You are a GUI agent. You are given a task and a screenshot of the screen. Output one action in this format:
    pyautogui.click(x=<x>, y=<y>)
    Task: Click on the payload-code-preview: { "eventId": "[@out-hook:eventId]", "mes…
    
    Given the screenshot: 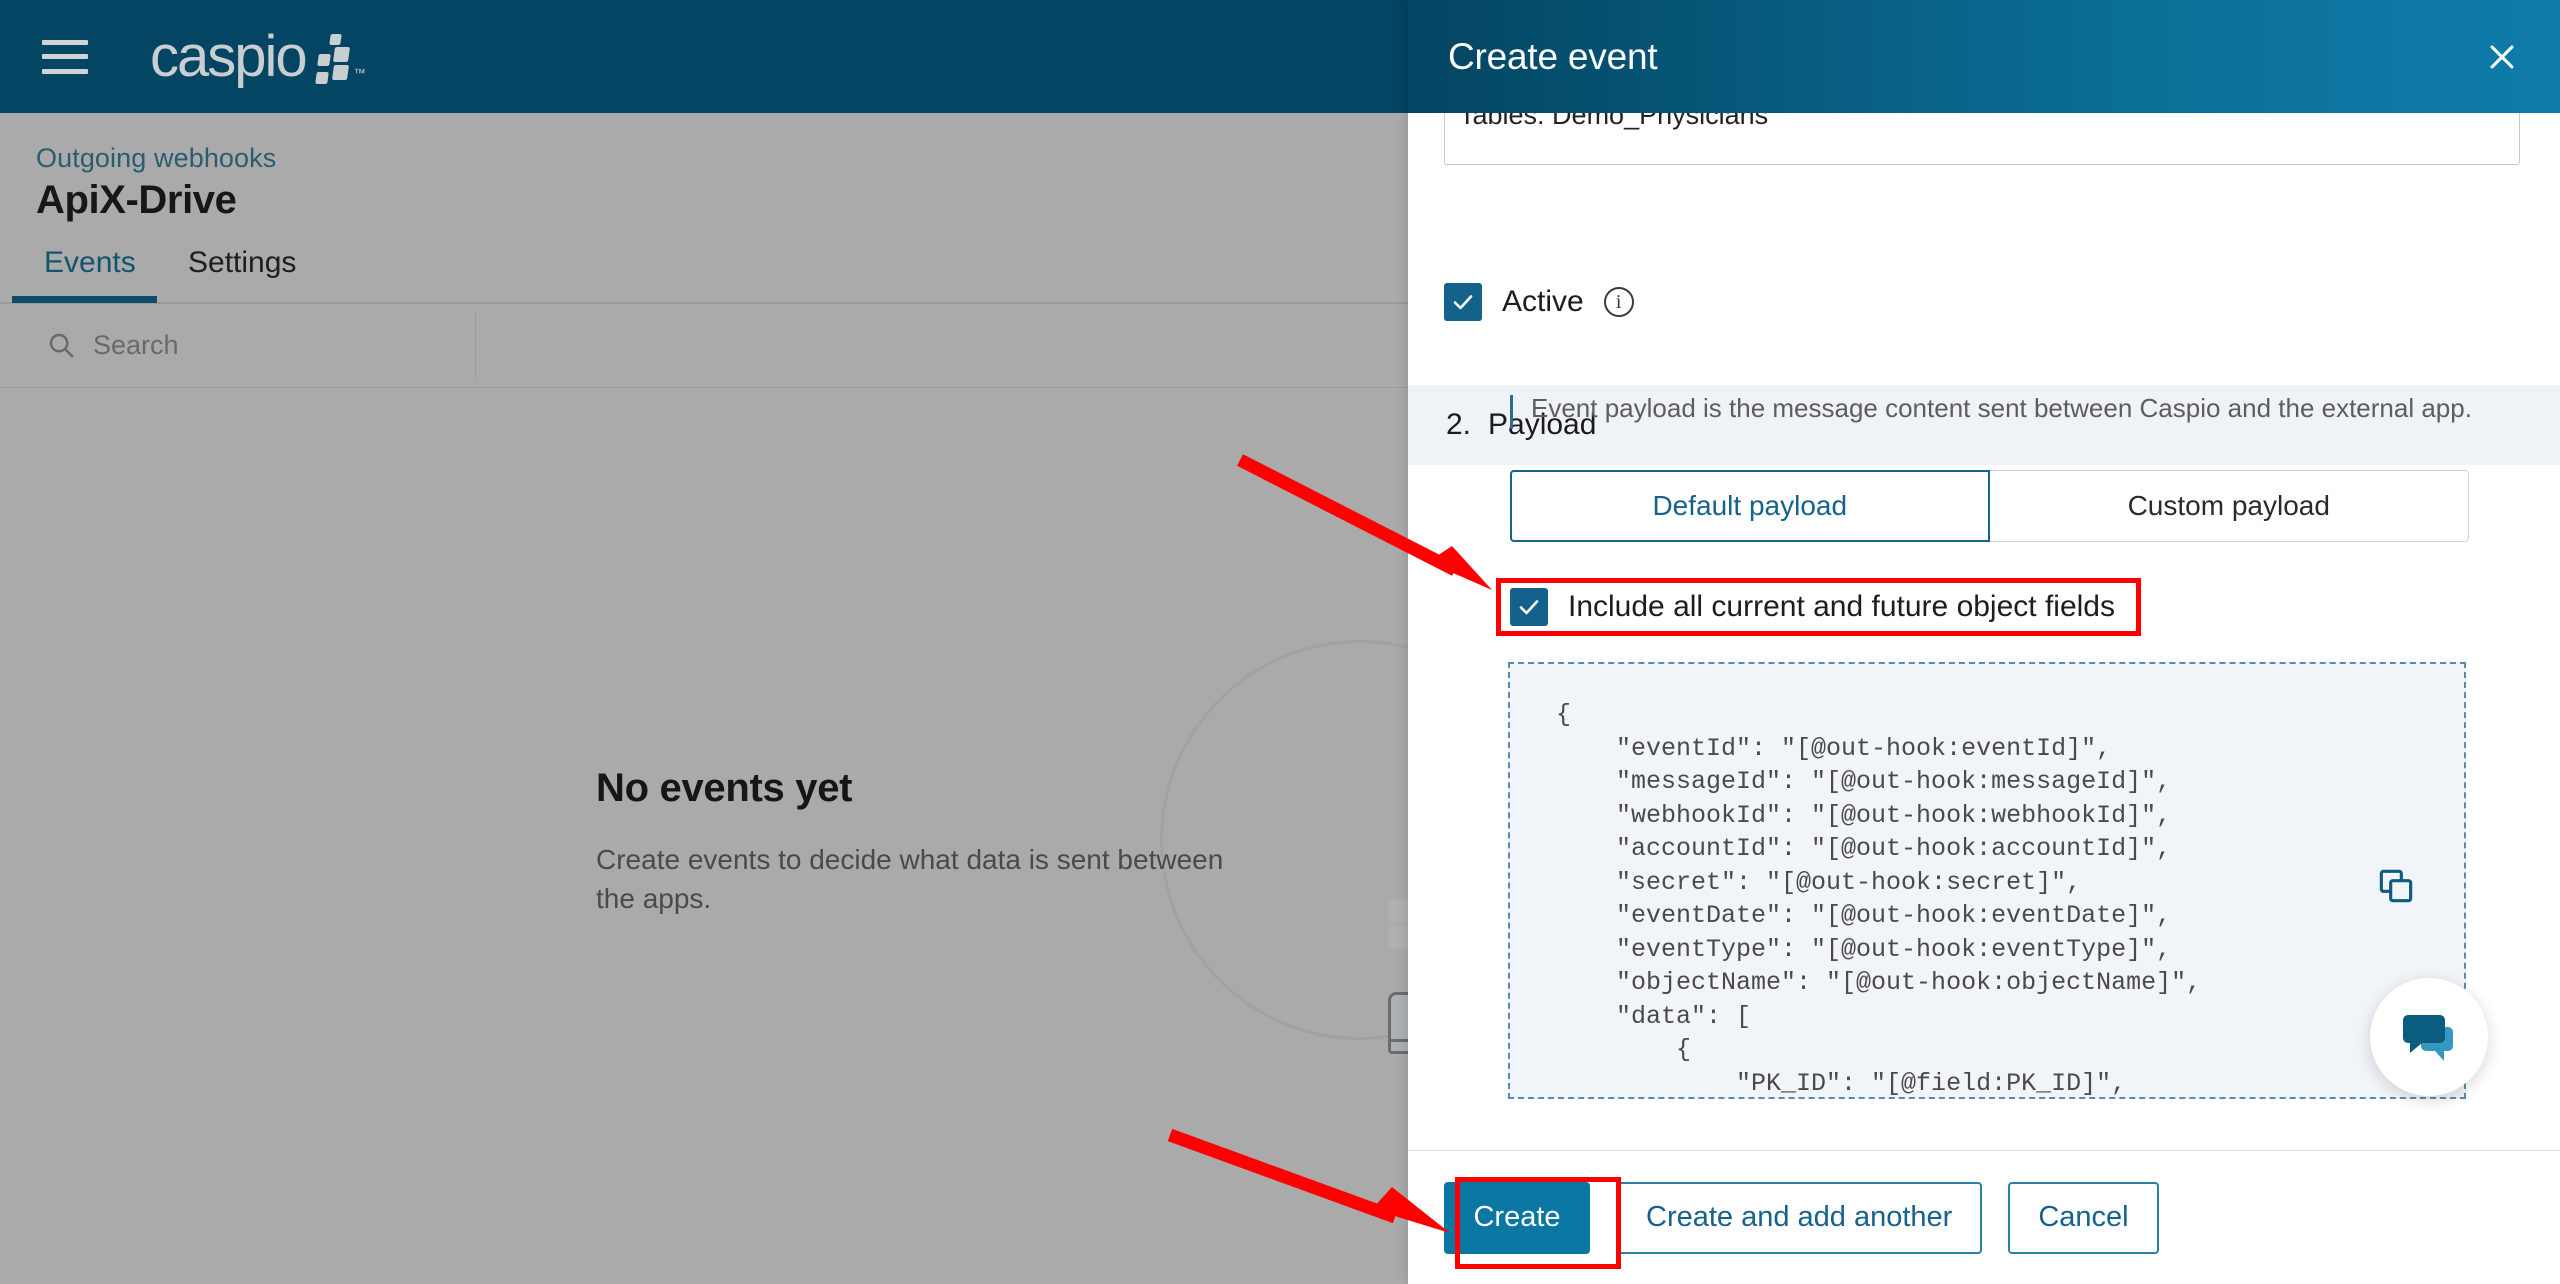 What is the action you would take?
    pyautogui.click(x=1987, y=880)
    